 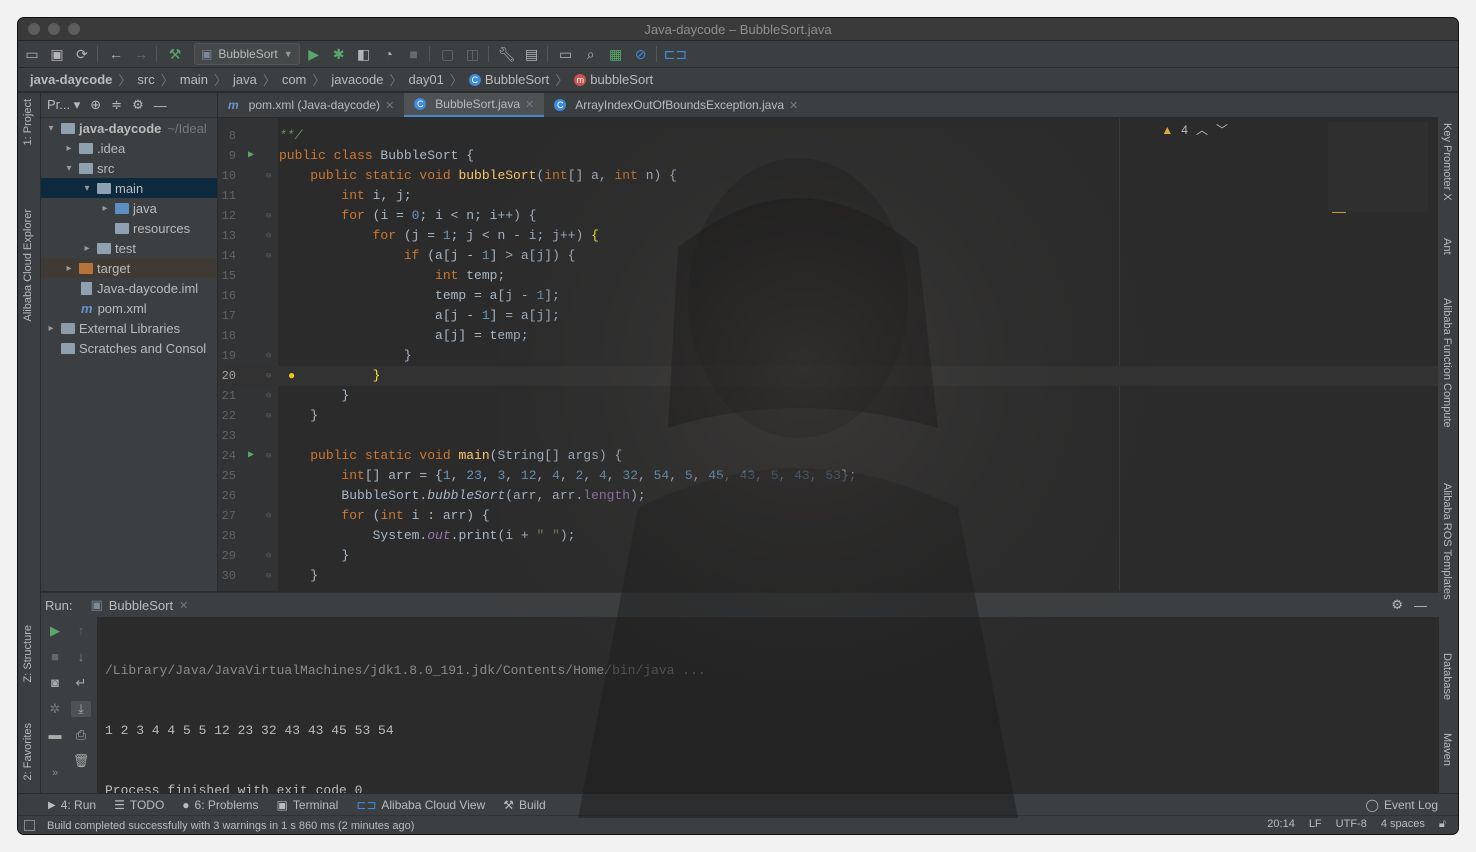 I want to click on run-icon: ▶, so click(x=314, y=54).